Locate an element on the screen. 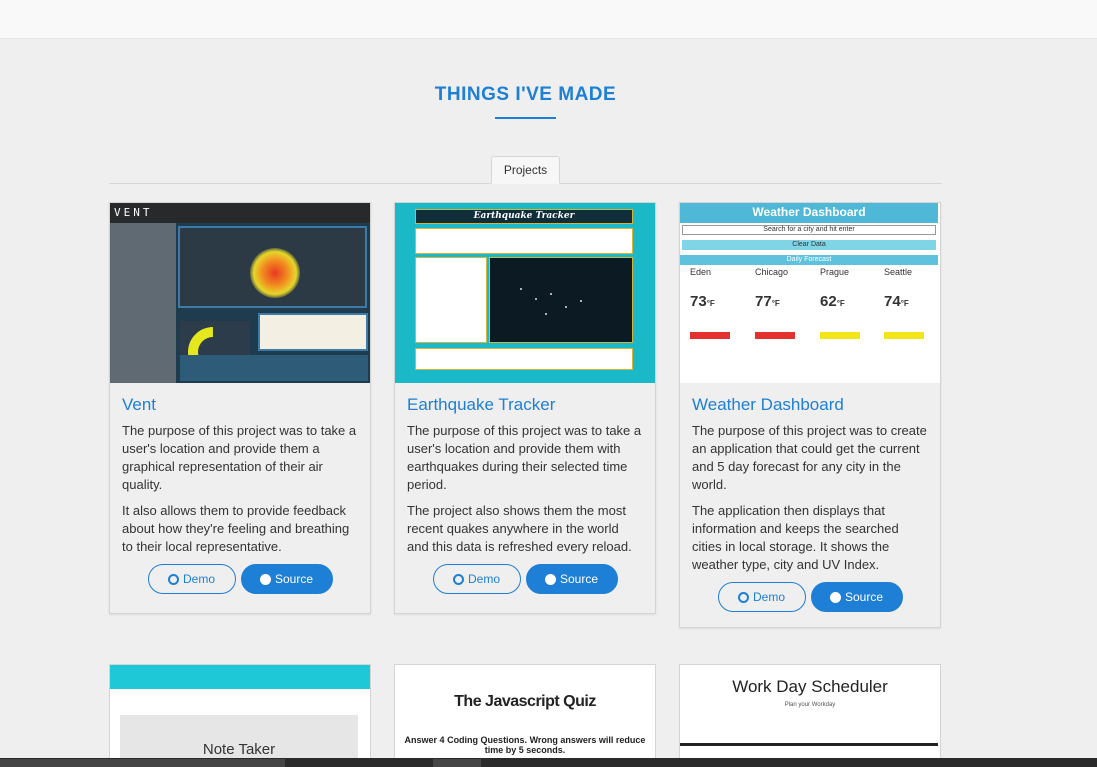  thumb-rows is located at coordinates (274, 368).